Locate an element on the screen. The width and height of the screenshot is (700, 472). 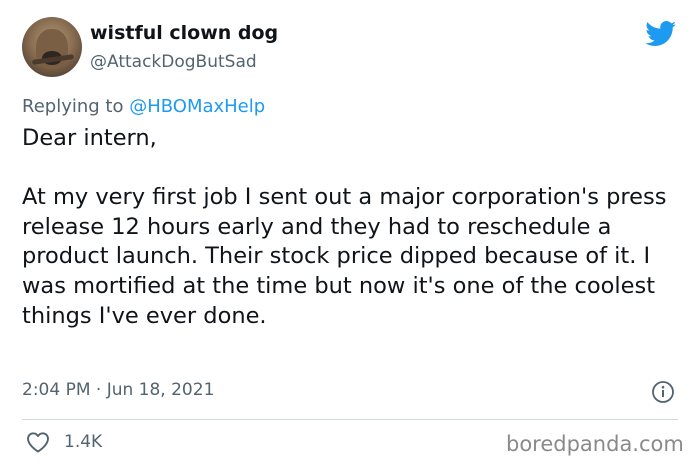
info-icon is located at coordinates (663, 392).